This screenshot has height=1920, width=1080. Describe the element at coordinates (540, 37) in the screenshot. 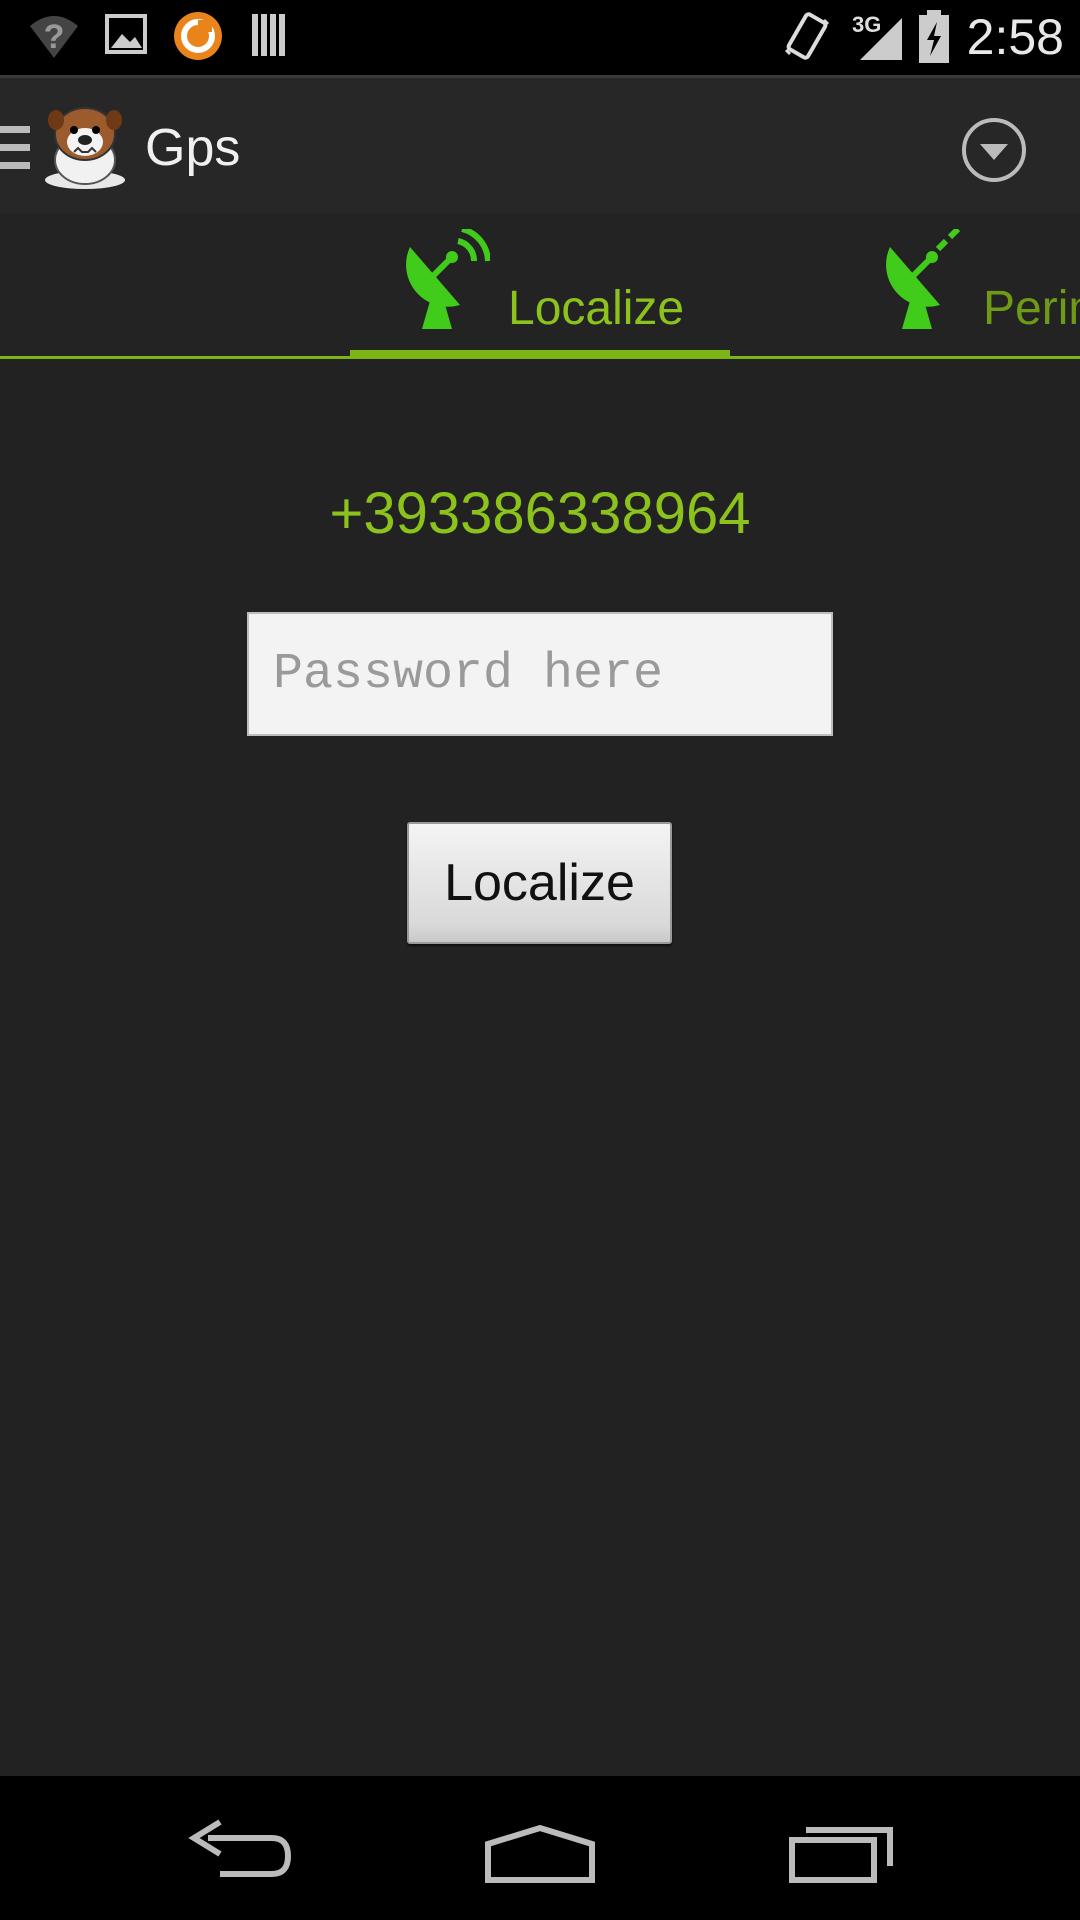

I see `status-bar: ? 3G 2:58` at that location.